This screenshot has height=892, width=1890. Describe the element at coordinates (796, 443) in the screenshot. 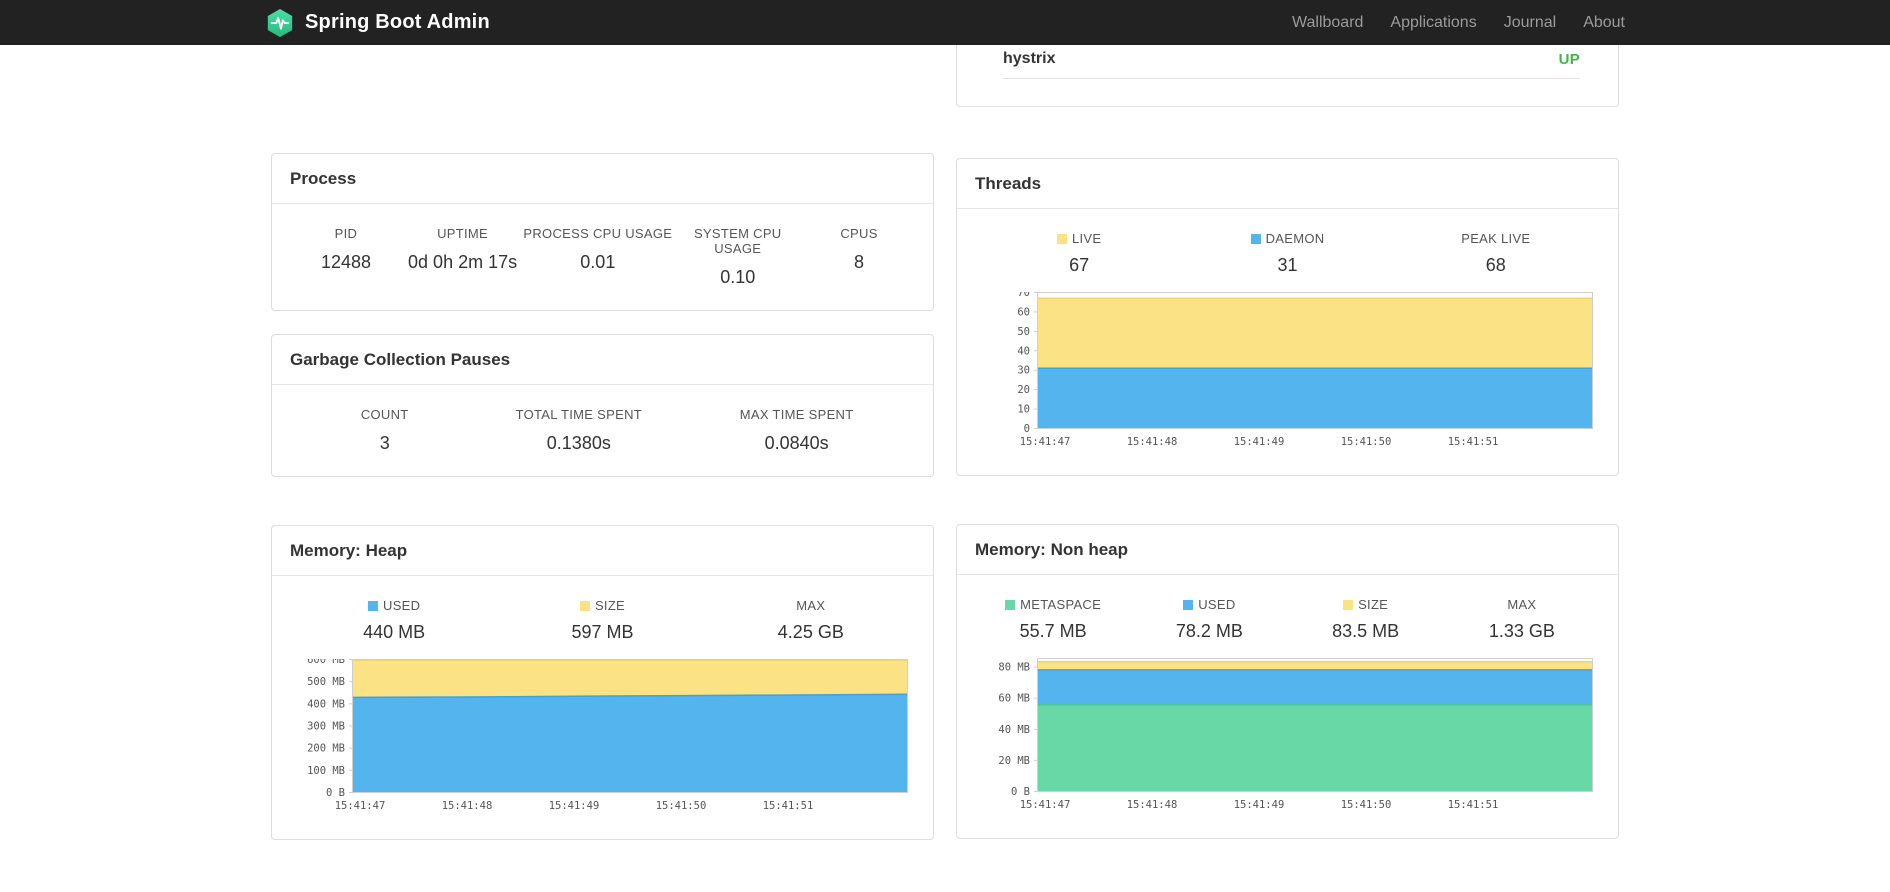

I see `stat-value: 0.0840s` at that location.